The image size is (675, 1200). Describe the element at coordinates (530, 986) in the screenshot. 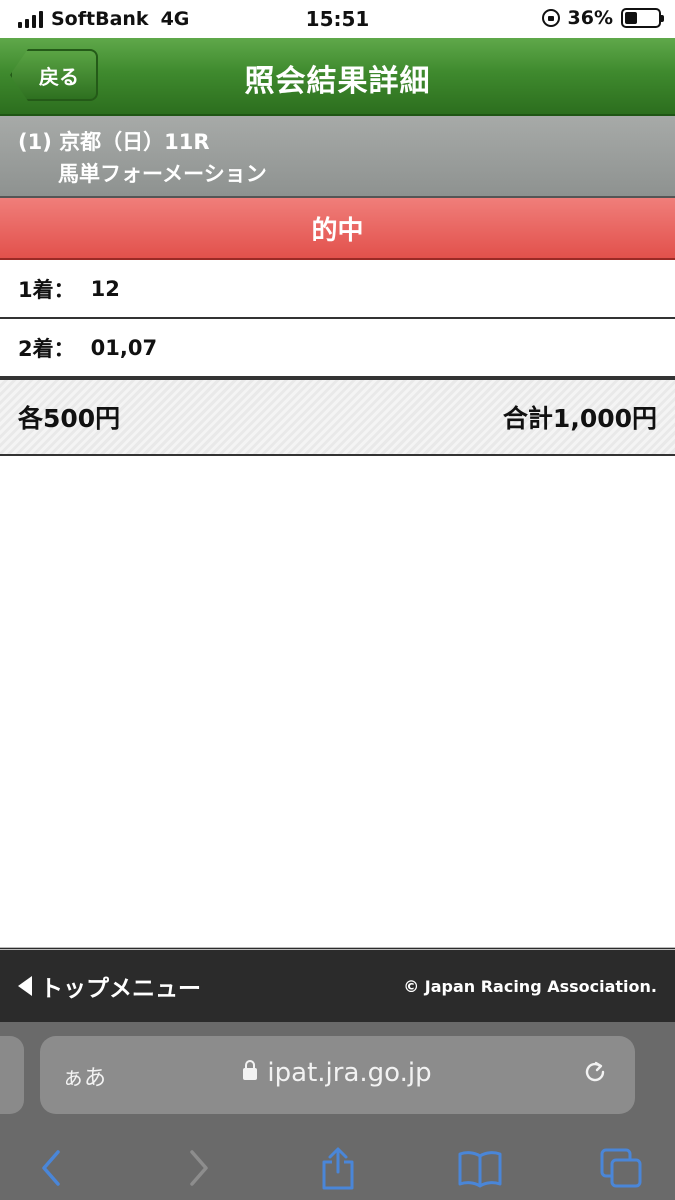

I see `copyright: © Japan Racing Association.` at that location.